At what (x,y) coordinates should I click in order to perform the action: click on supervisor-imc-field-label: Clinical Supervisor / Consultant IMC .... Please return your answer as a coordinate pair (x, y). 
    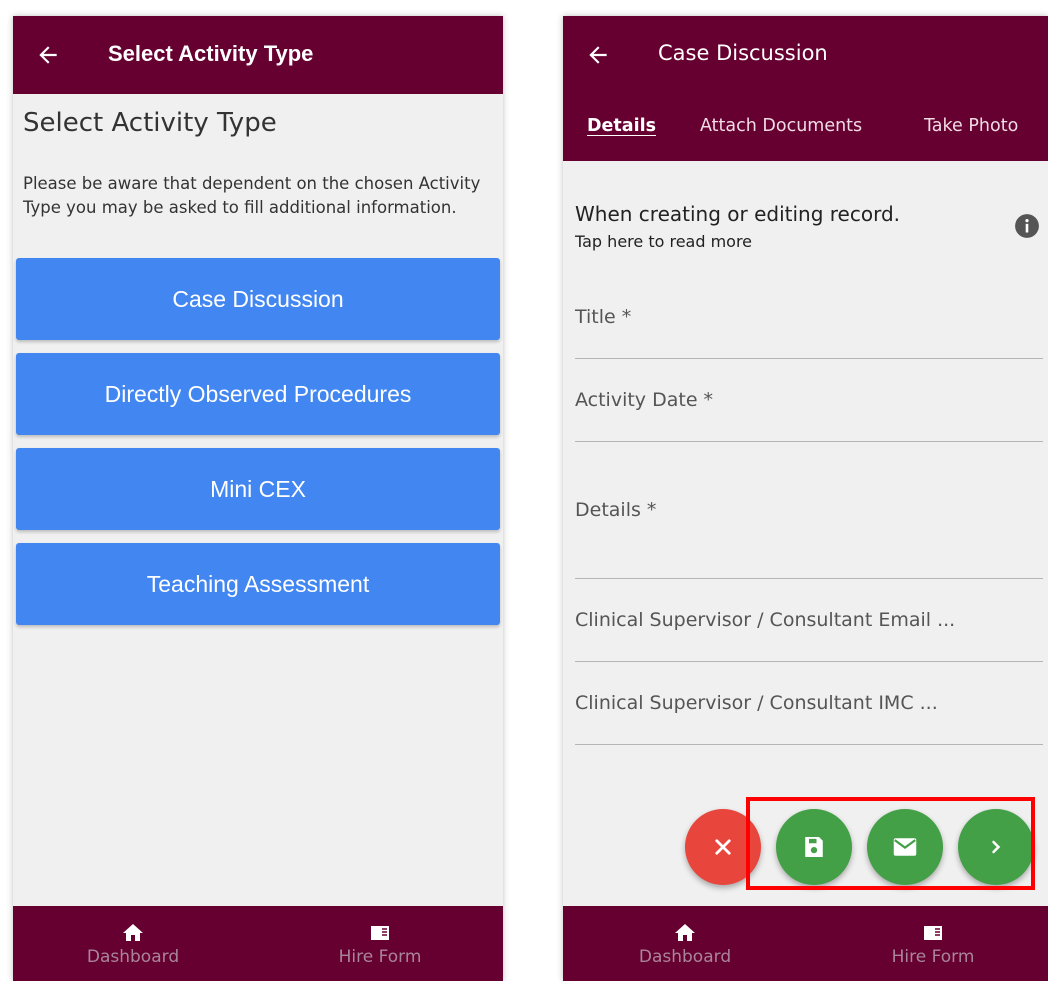
    Looking at the image, I should click on (756, 703).